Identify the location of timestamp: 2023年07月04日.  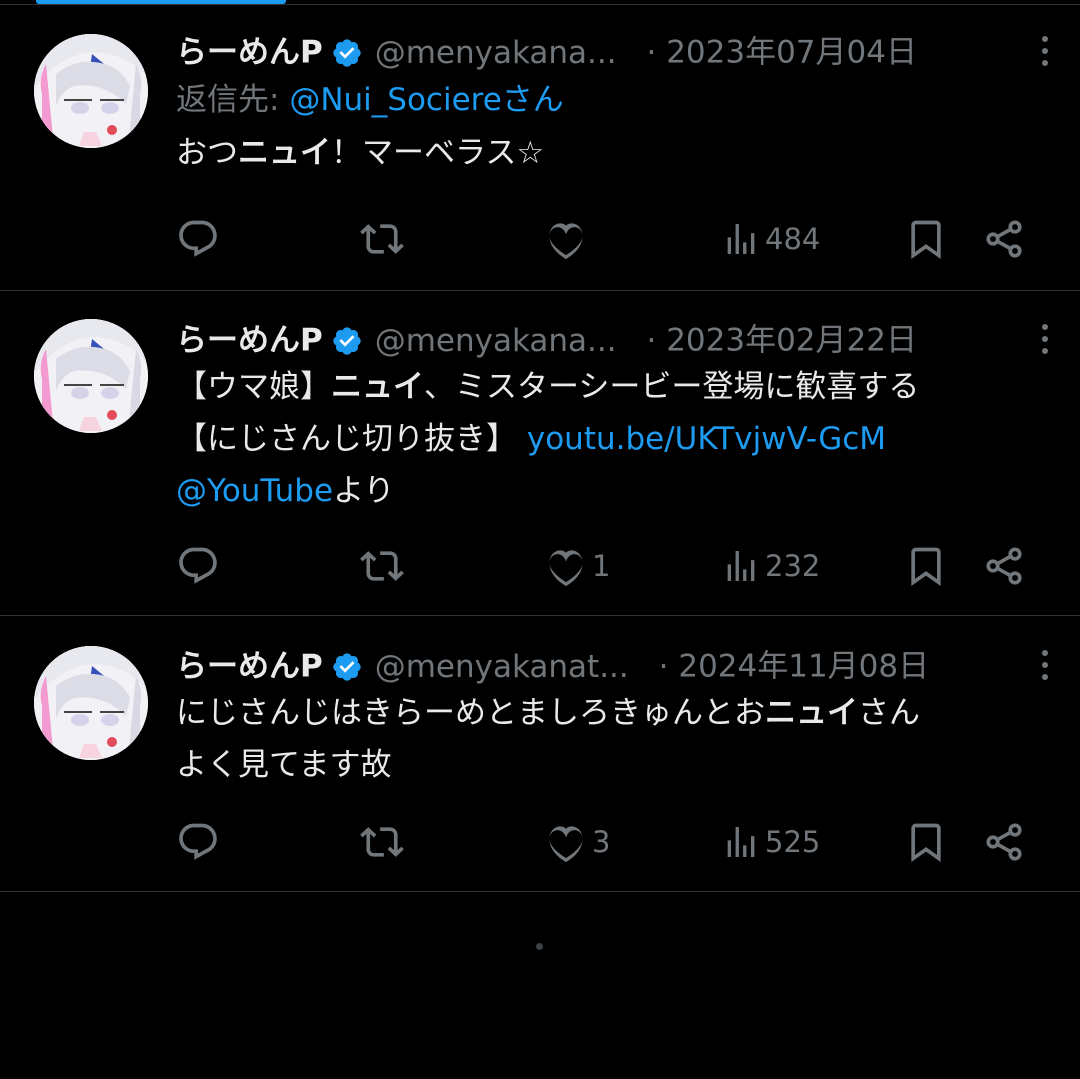
(791, 53).